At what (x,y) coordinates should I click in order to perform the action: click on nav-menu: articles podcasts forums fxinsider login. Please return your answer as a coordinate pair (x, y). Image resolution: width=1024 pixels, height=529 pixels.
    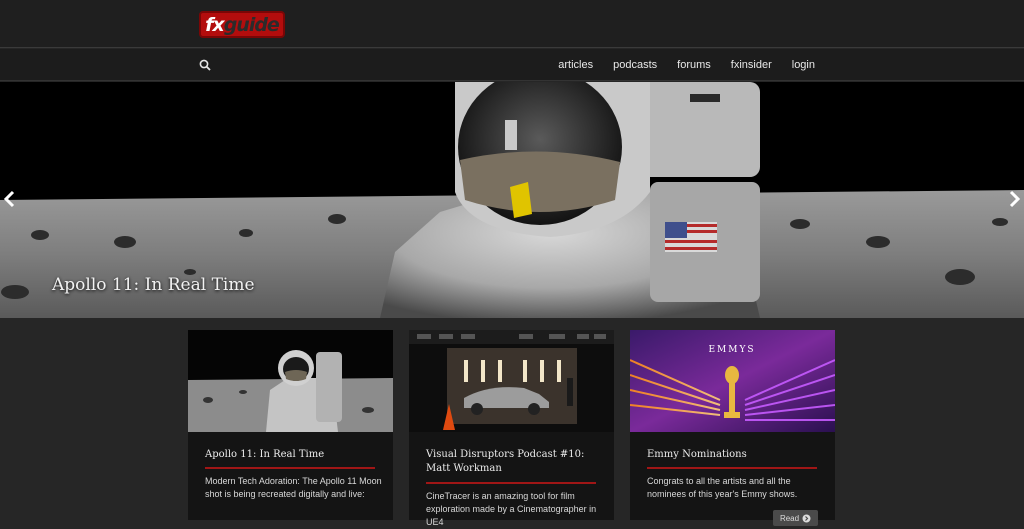
    Looking at the image, I should click on (686, 65).